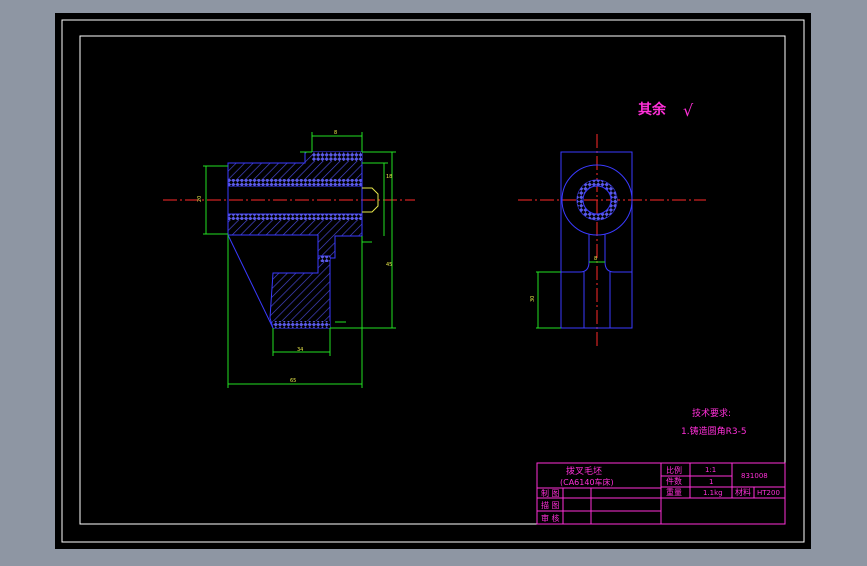  Describe the element at coordinates (200, 199) in the screenshot. I see `dim-left-height: 20` at that location.